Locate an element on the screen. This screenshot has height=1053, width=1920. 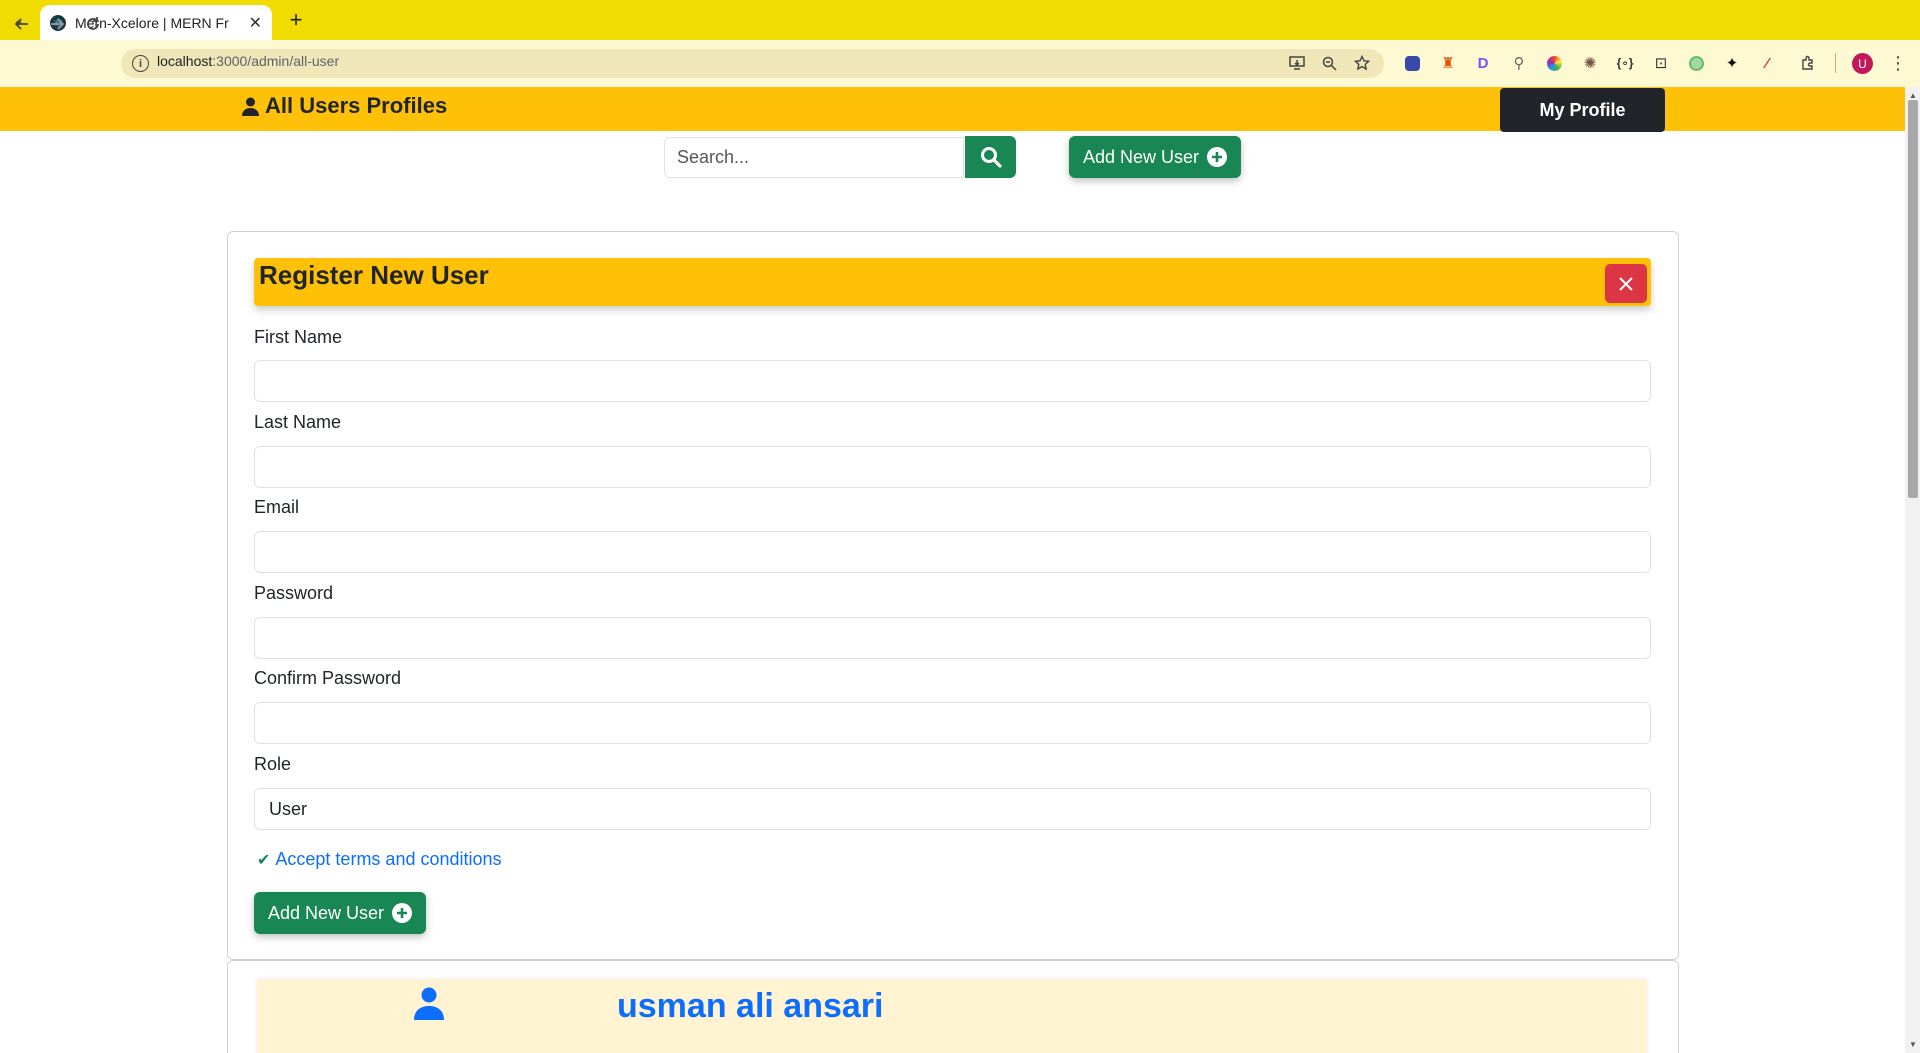
extension-braces-icon: {∘} is located at coordinates (1625, 63).